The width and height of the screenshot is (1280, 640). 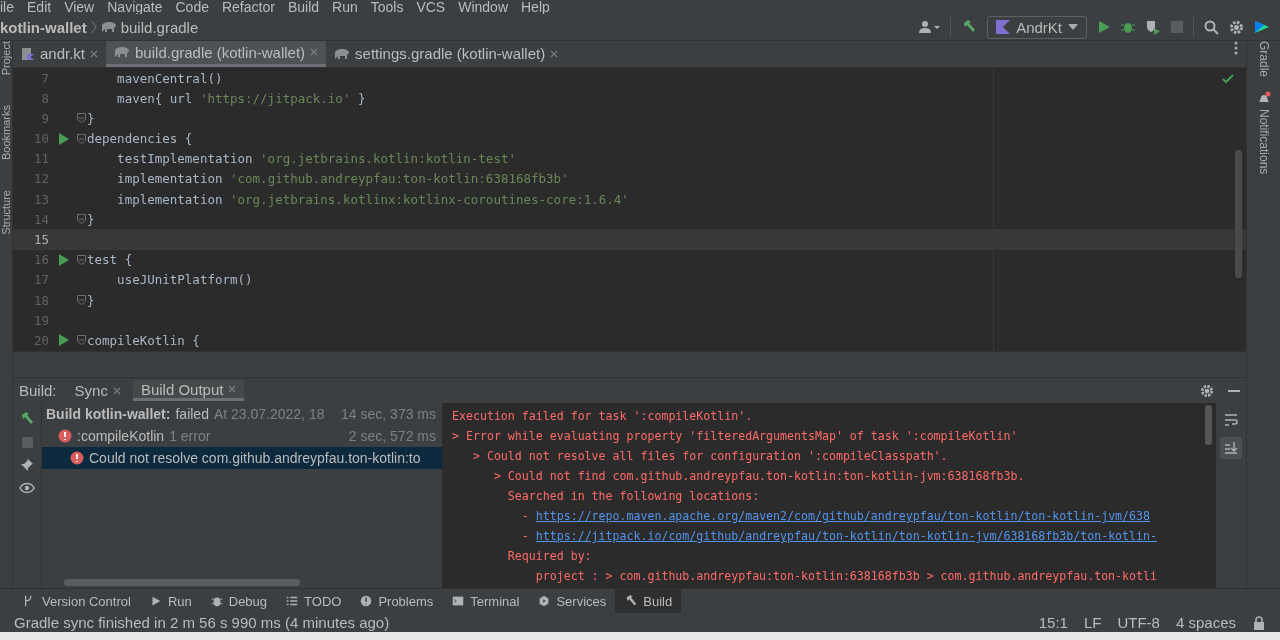 What do you see at coordinates (969, 27) in the screenshot?
I see `build-icon` at bounding box center [969, 27].